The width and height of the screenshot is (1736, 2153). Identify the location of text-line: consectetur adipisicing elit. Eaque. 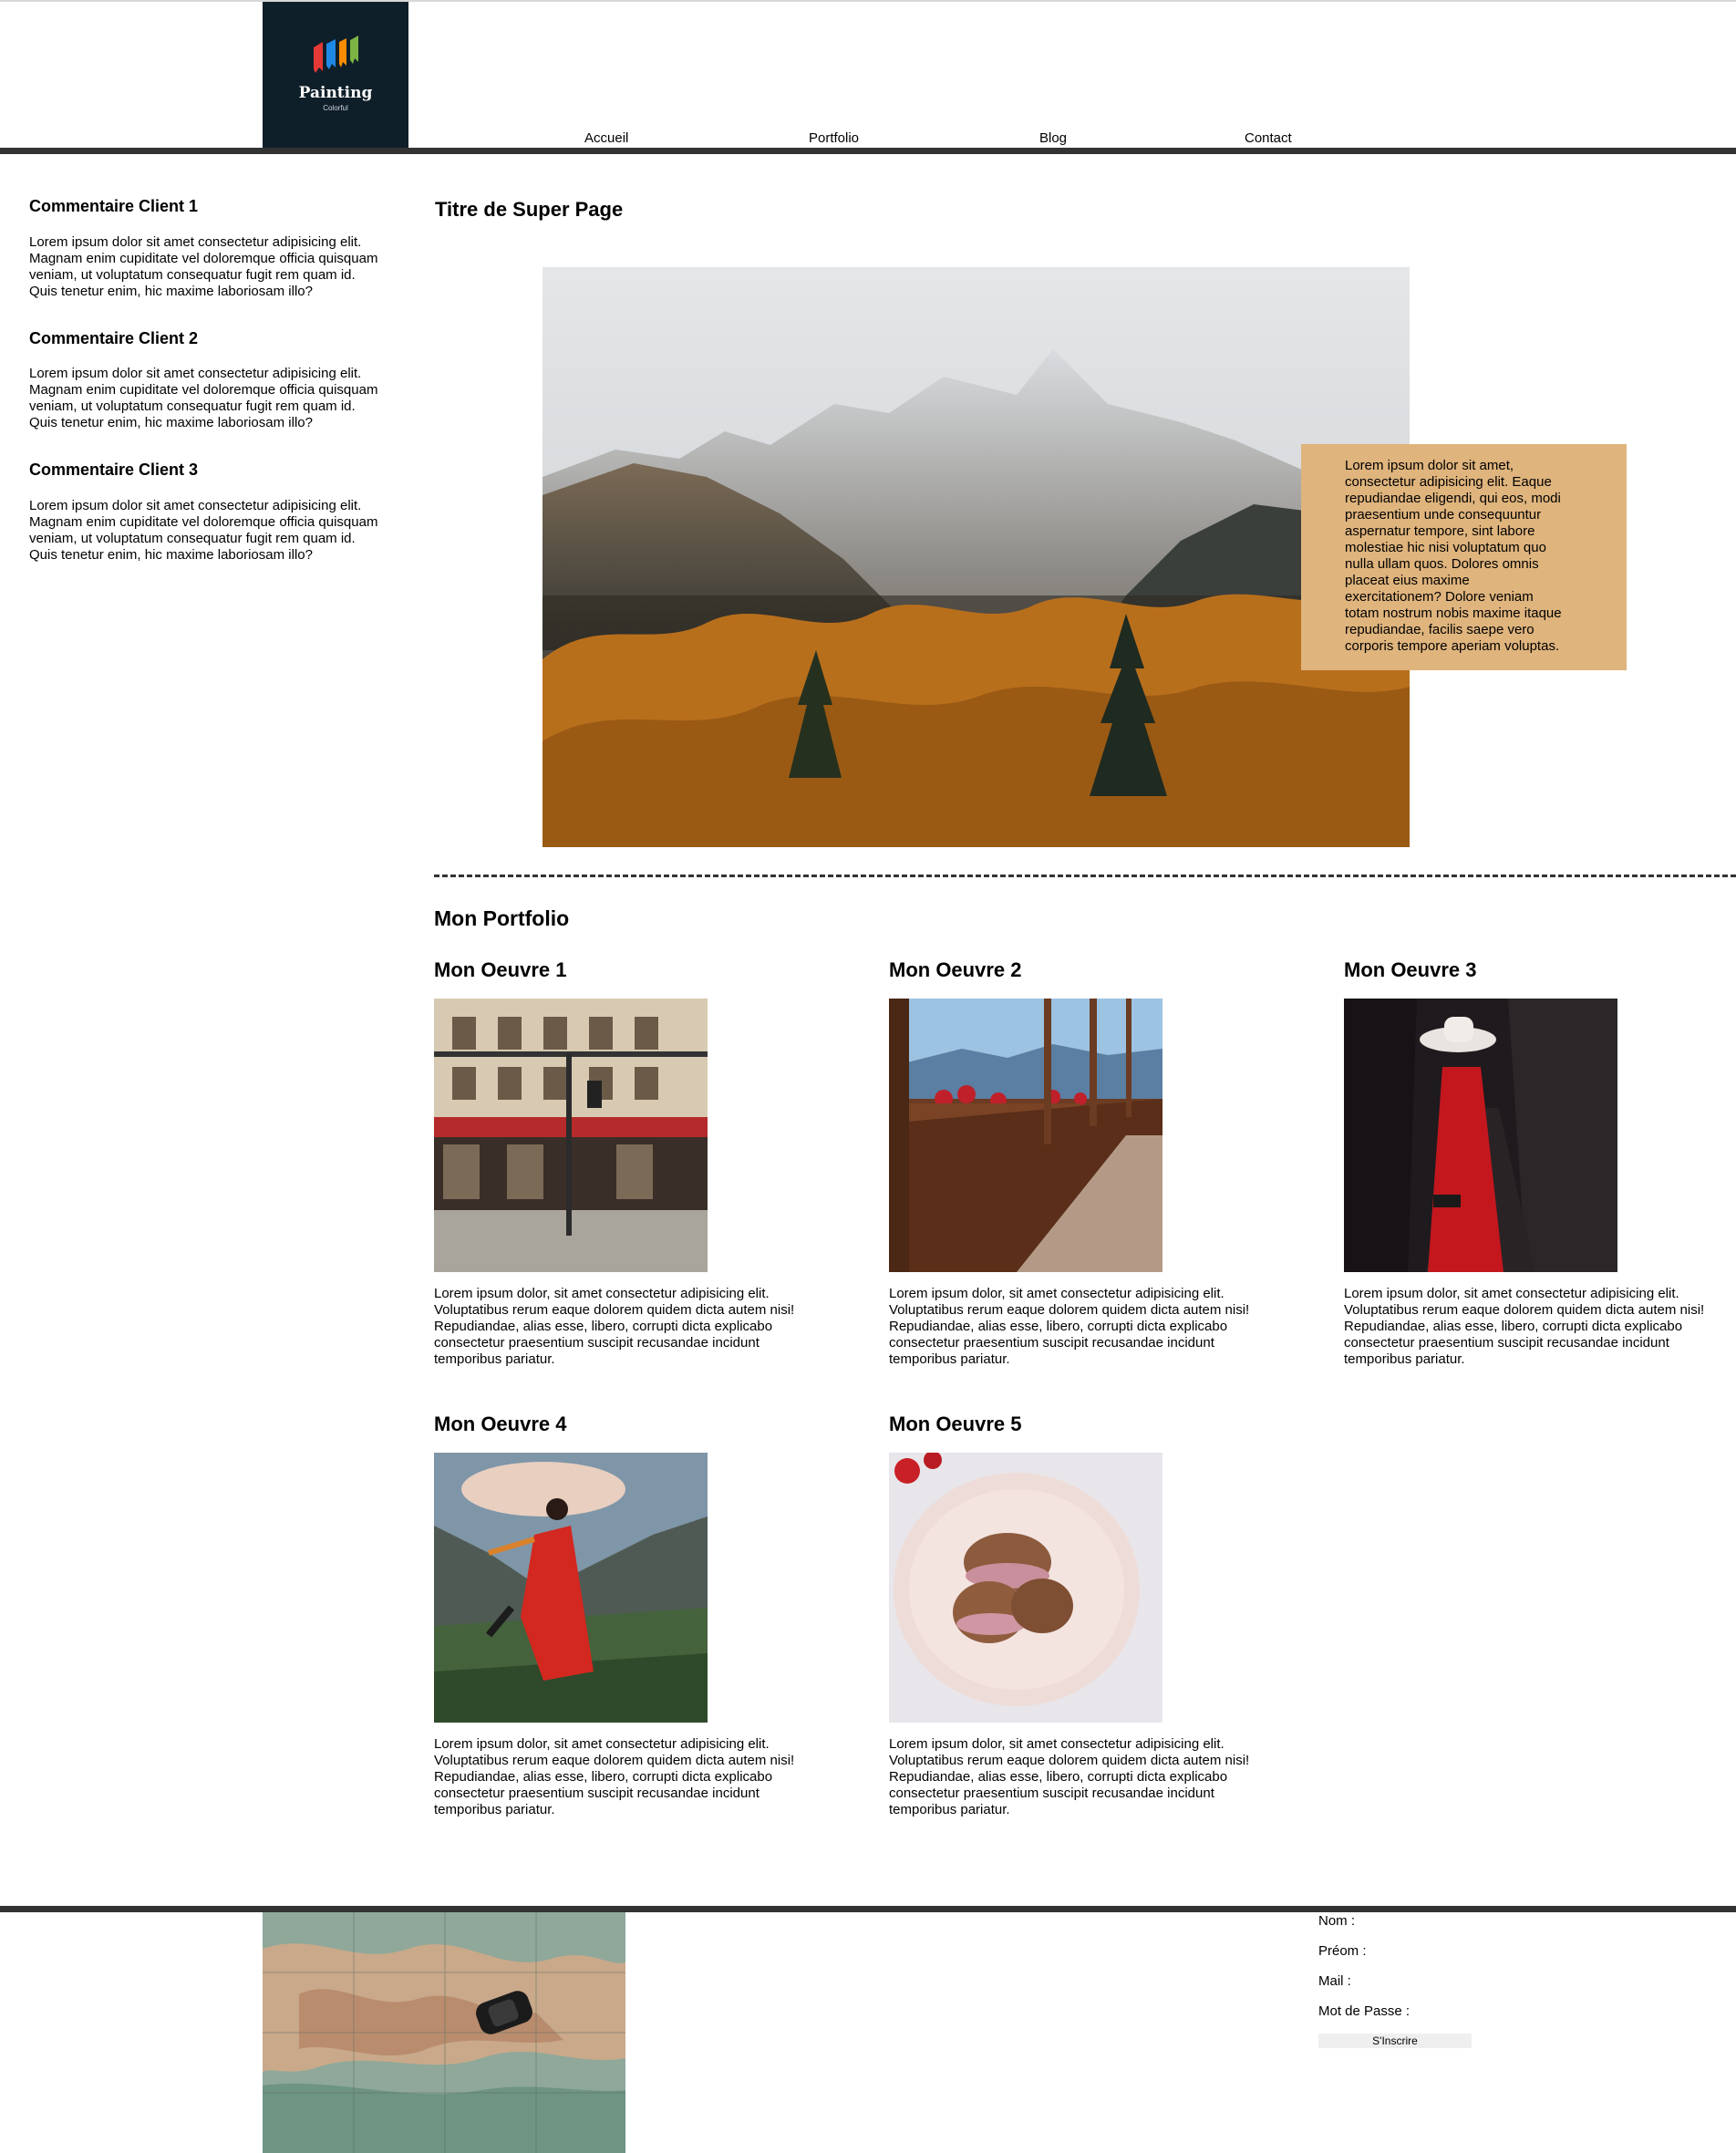
(1448, 482).